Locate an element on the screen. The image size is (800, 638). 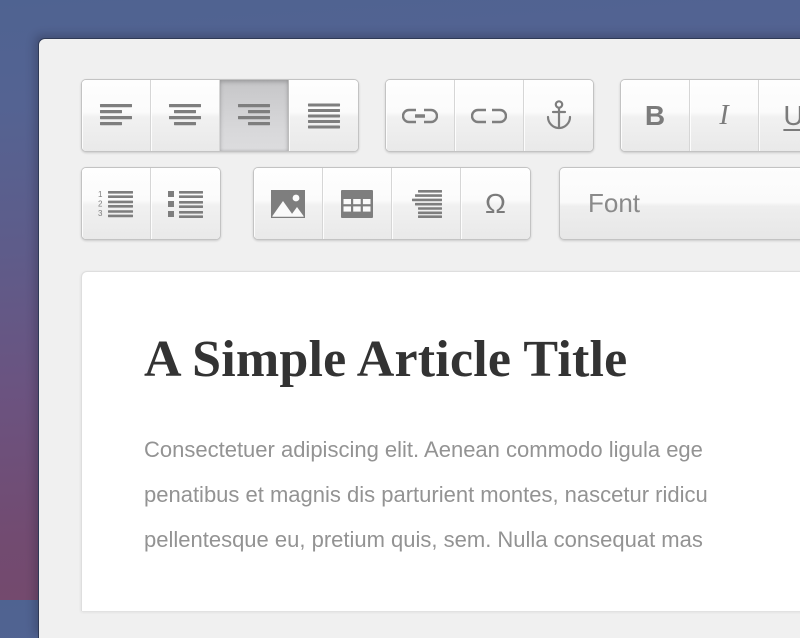
underline-button: U is located at coordinates (779, 115).